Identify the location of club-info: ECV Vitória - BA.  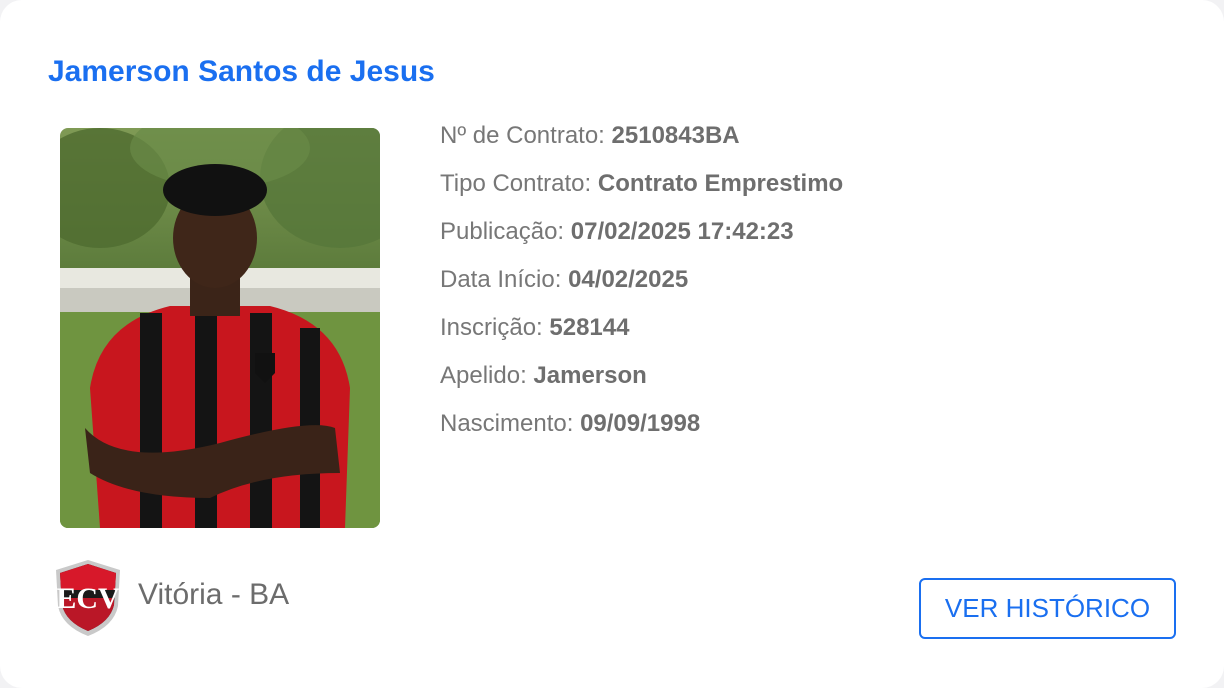
(172, 600).